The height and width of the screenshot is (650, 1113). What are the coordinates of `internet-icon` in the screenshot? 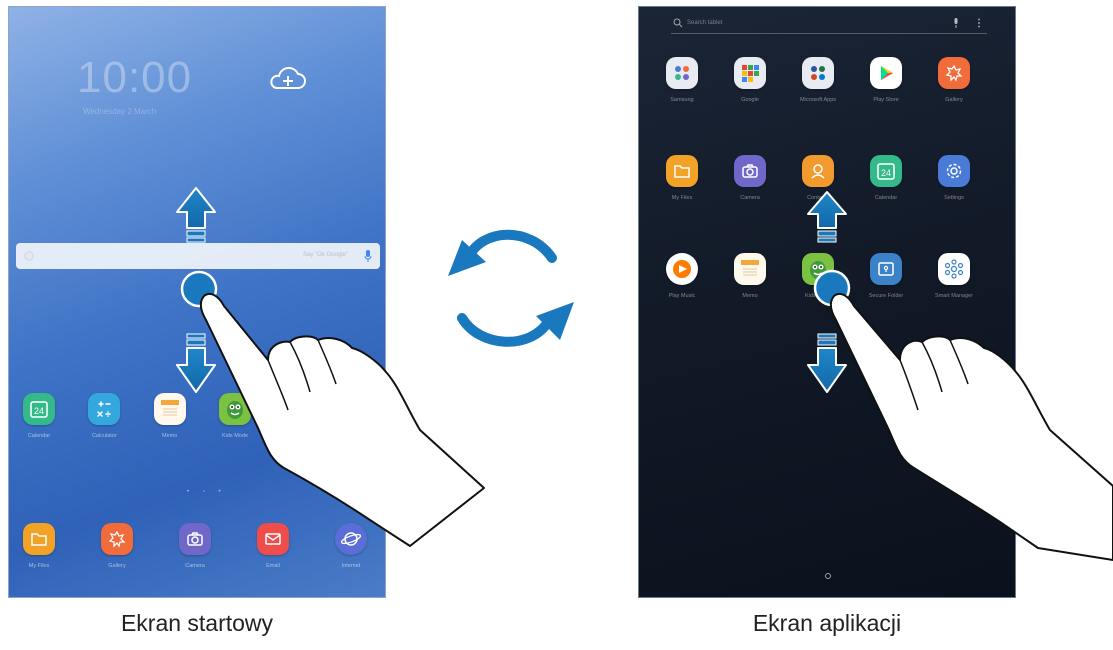 It's located at (351, 539).